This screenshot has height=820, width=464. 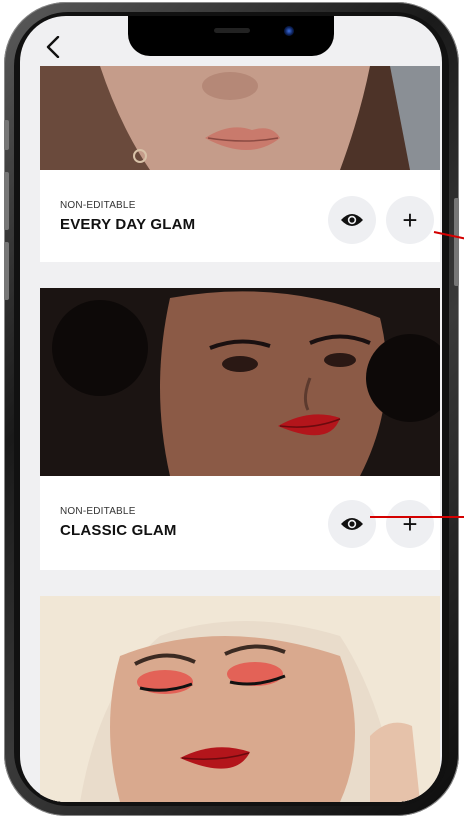 What do you see at coordinates (289, 31) in the screenshot?
I see `front-camera-icon` at bounding box center [289, 31].